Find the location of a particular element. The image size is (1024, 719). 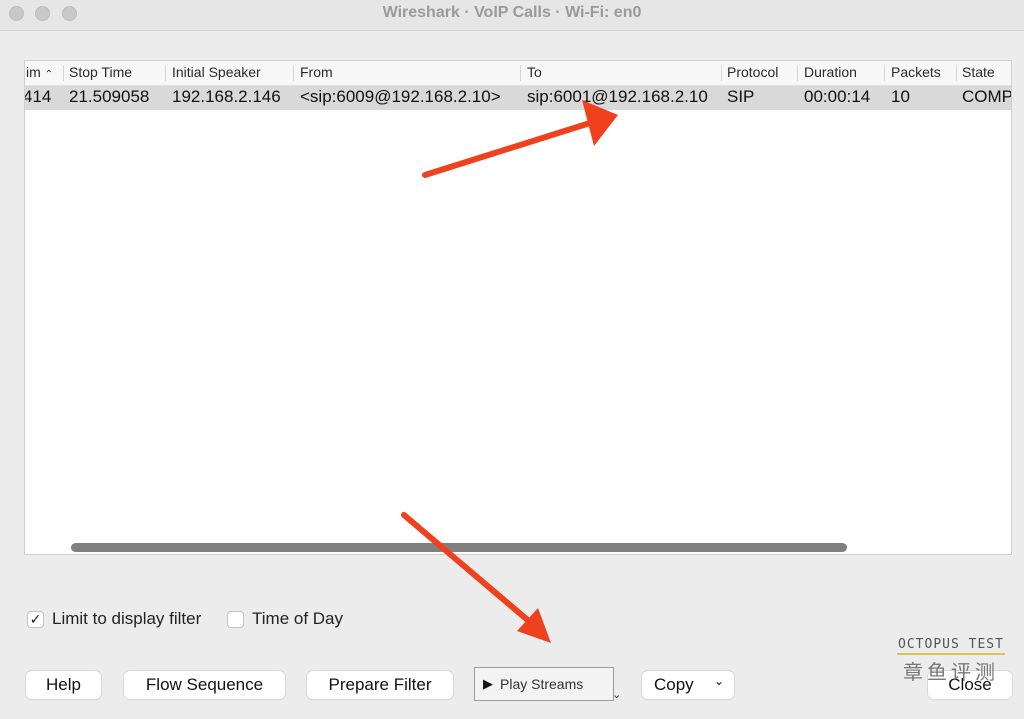

flow-sequence-button: Flow Sequence is located at coordinates (204, 685).